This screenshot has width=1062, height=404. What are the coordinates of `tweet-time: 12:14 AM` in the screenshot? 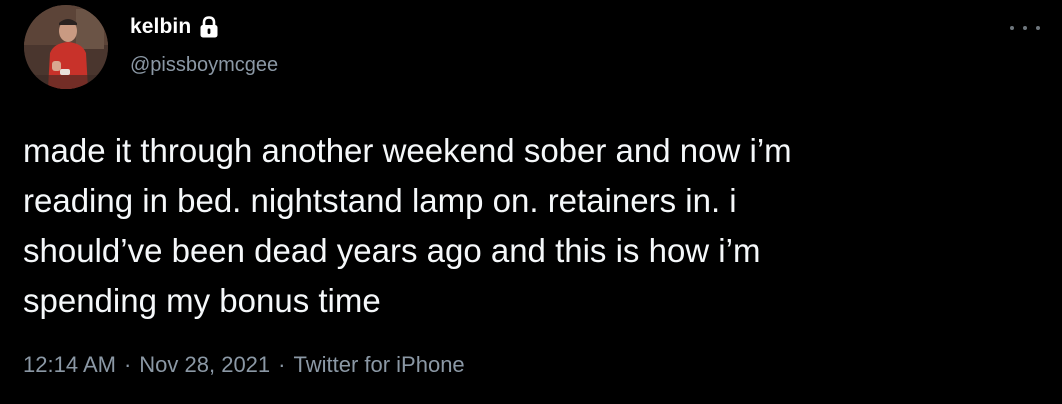 It's located at (69, 365).